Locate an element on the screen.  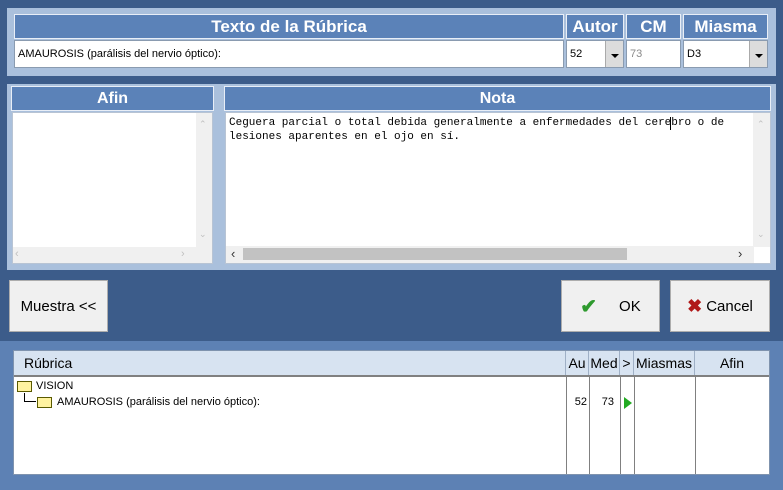
play-arrow-icon is located at coordinates (628, 403).